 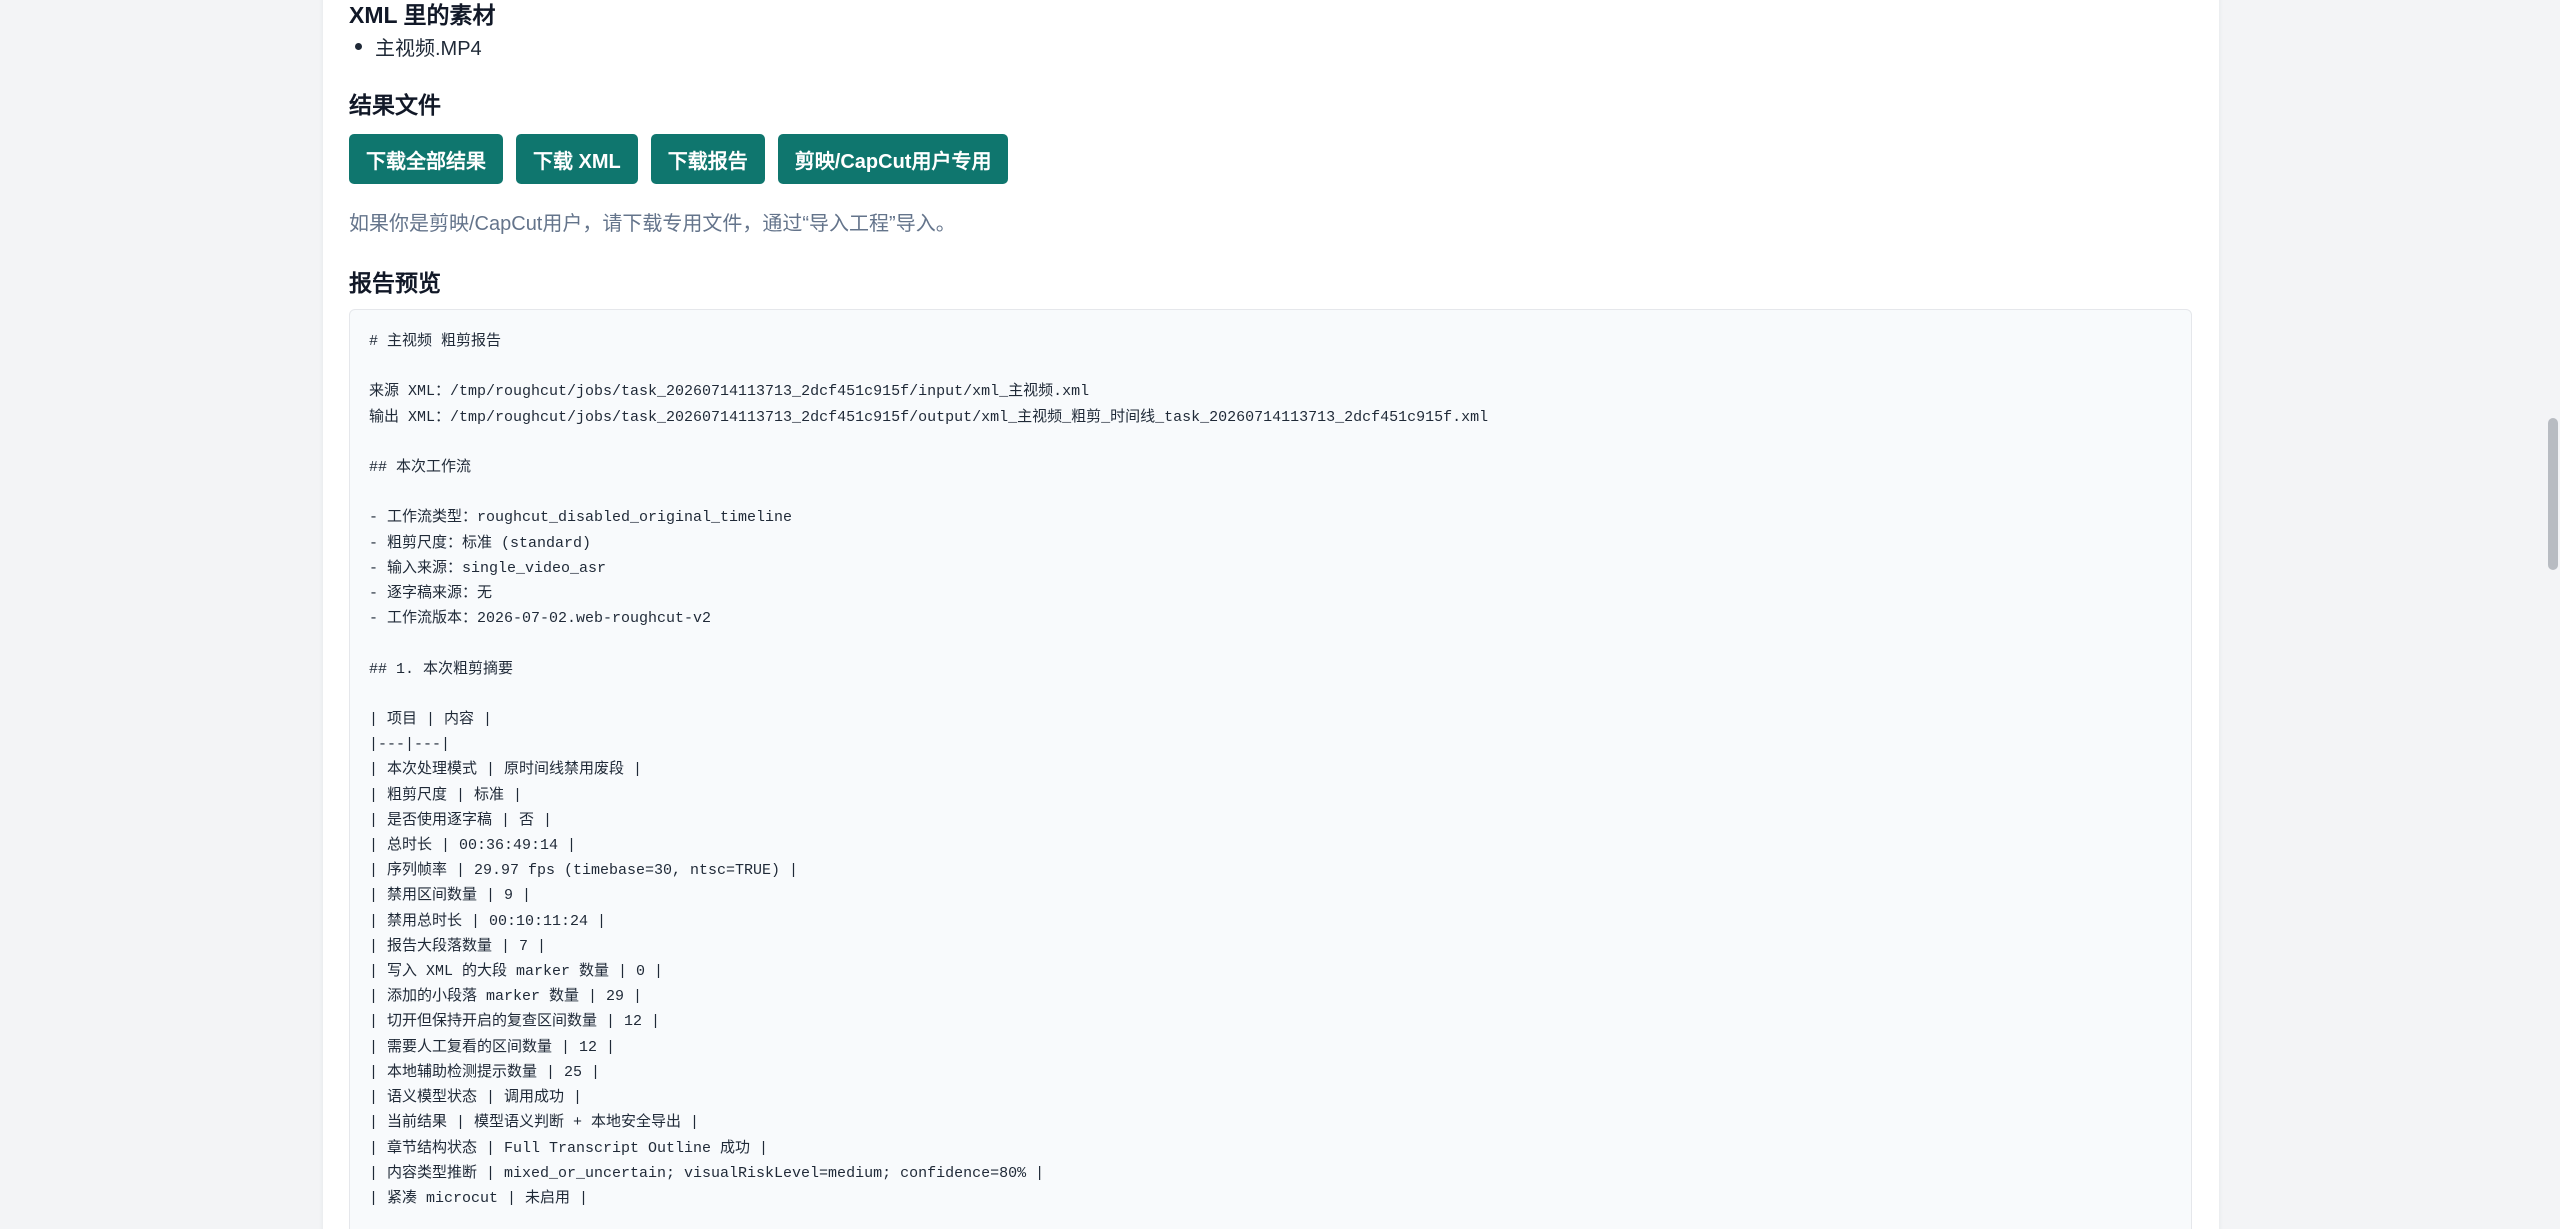 I want to click on scrollbar-thumb, so click(x=2553, y=494).